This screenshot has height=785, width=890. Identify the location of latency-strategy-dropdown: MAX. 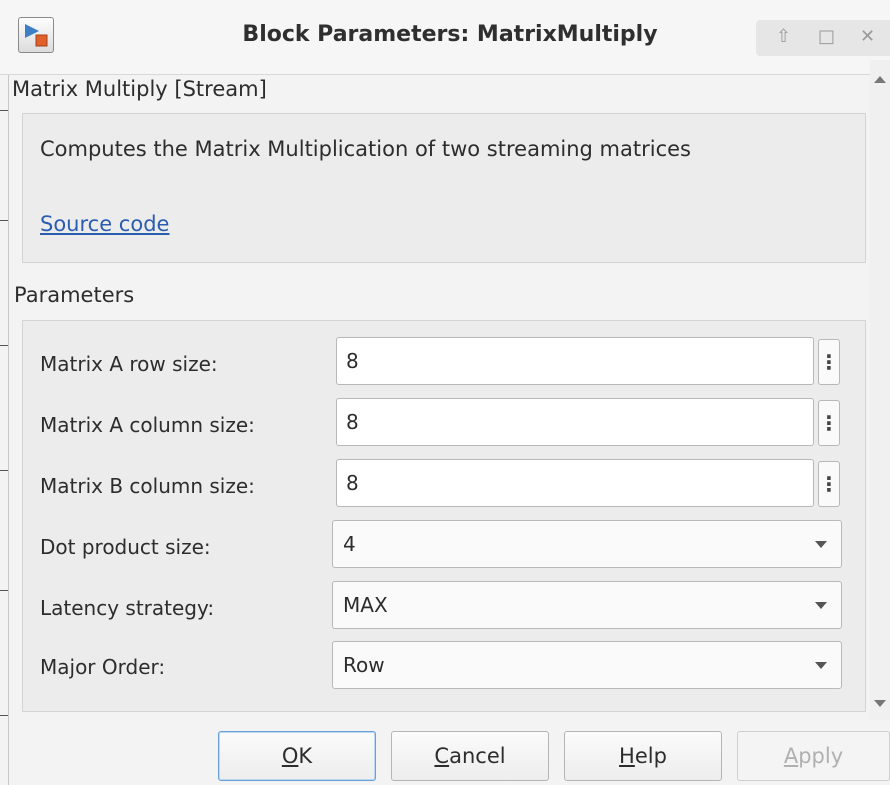
(587, 605).